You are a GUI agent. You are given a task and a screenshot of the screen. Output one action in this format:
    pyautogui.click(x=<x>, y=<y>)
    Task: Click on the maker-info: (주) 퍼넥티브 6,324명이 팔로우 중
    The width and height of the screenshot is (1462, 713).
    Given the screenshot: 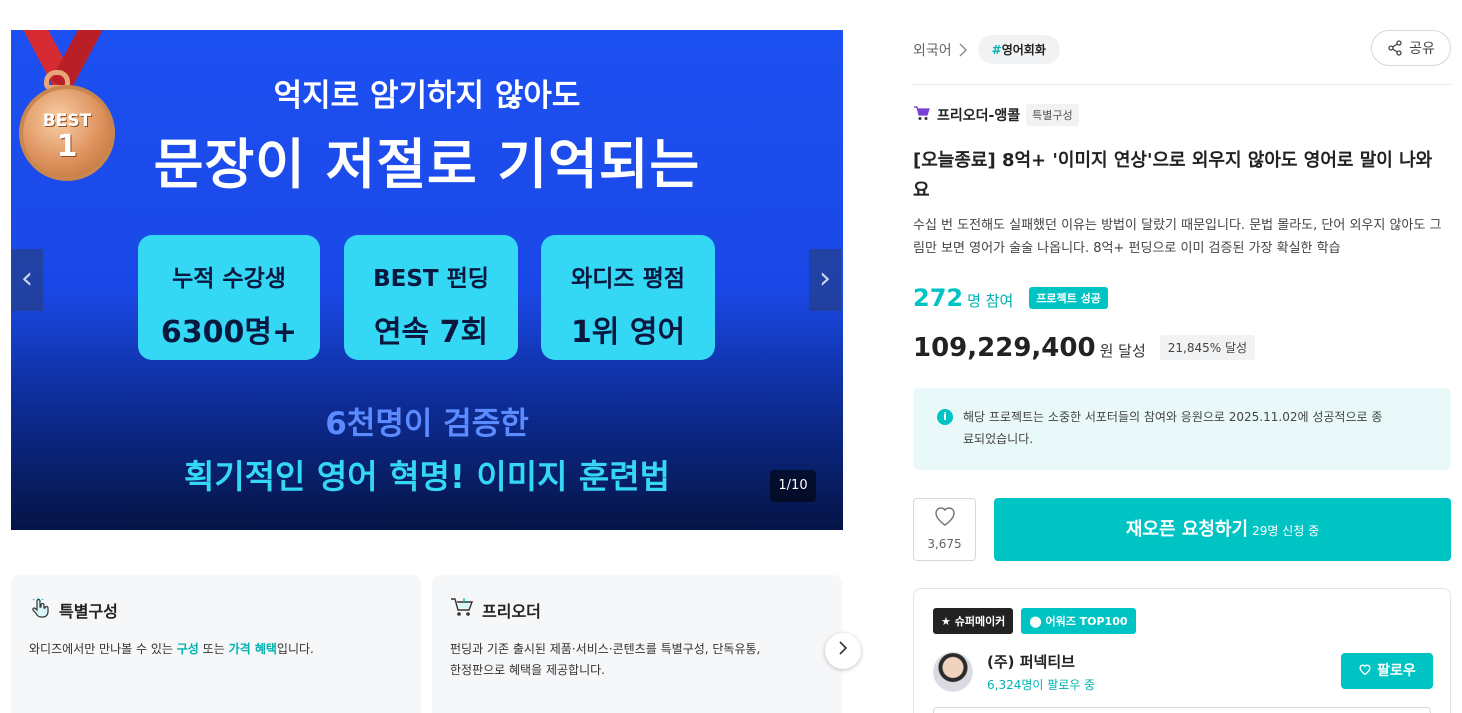 What is the action you would take?
    pyautogui.click(x=1014, y=672)
    